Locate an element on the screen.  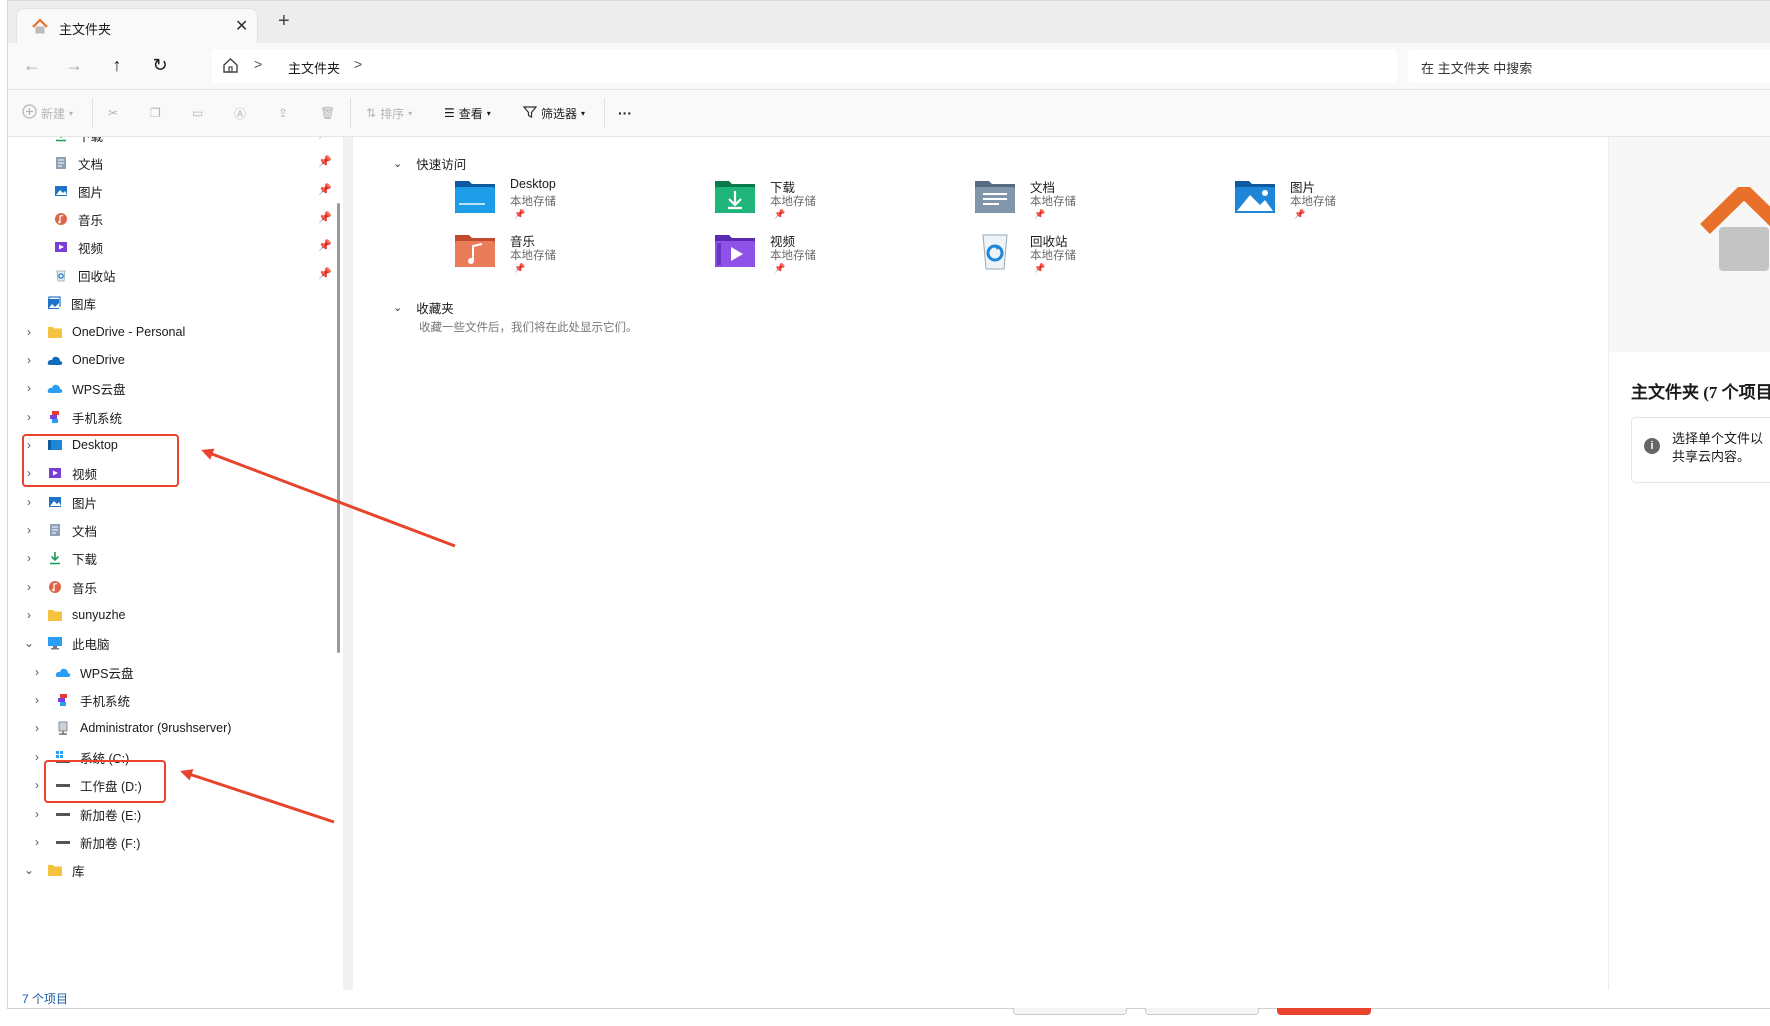
quick-access-recycle-bin: 回收站 本地存储 📌 is located at coordinates (1103, 258).